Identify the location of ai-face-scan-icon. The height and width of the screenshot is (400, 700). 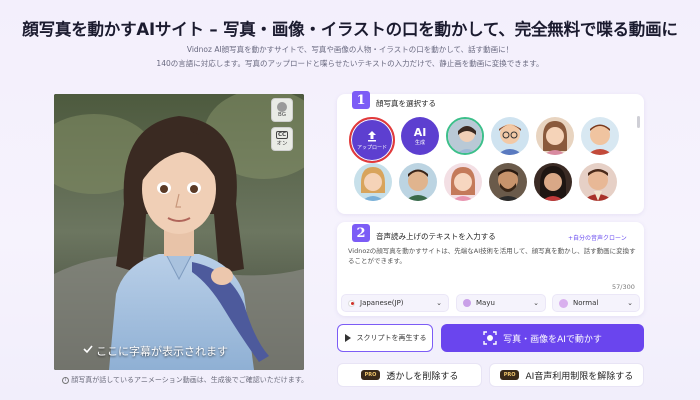
(490, 338).